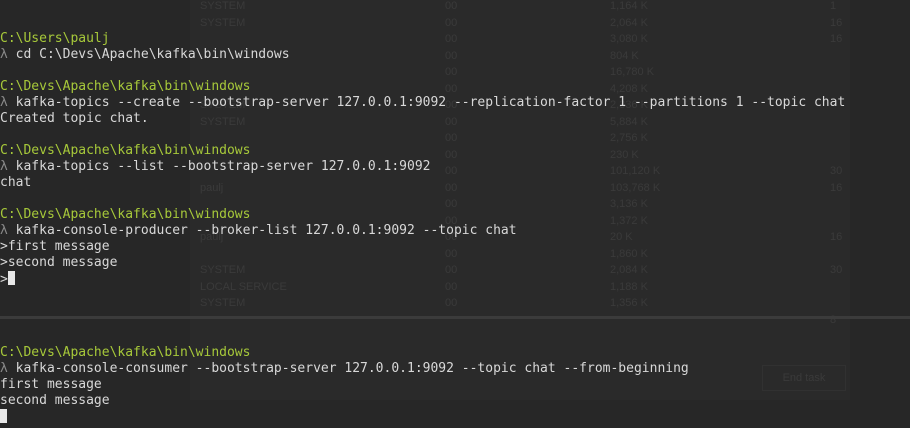 This screenshot has height=428, width=910. What do you see at coordinates (455, 183) in the screenshot?
I see `terminal-line: chat` at bounding box center [455, 183].